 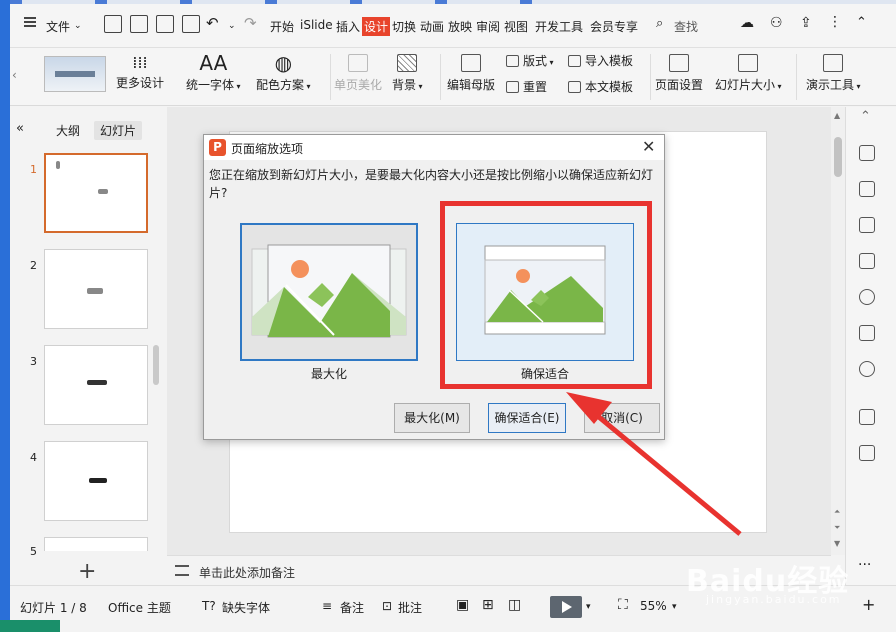 What do you see at coordinates (139, 24) in the screenshot?
I see `export-pdf-icon` at bounding box center [139, 24].